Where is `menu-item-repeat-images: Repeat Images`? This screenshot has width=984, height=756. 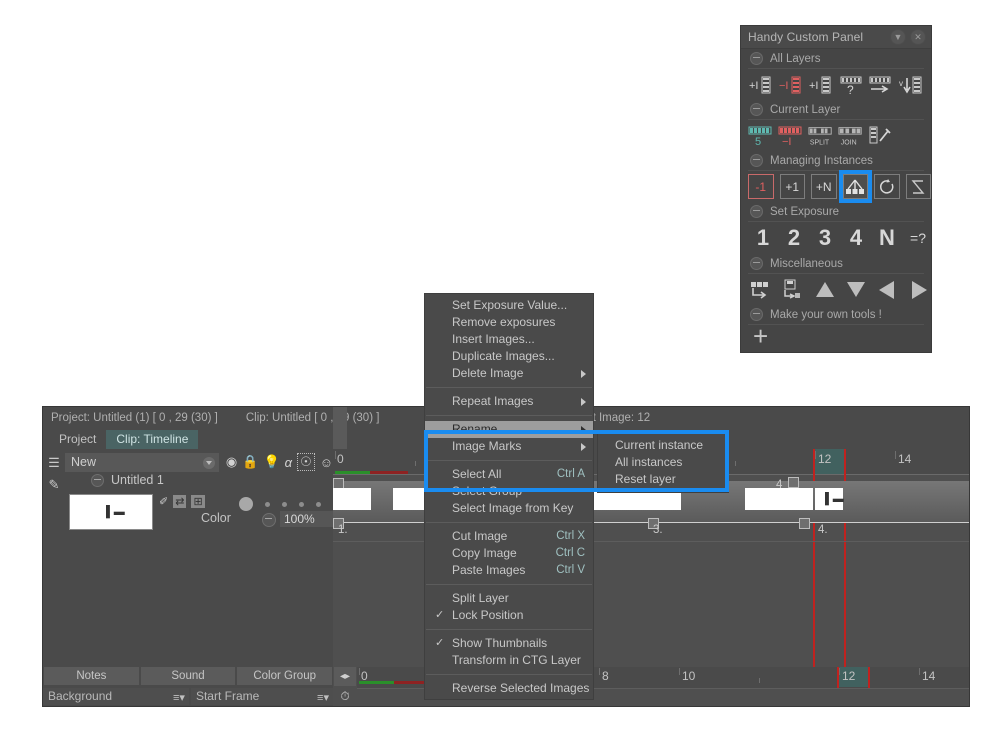 menu-item-repeat-images: Repeat Images is located at coordinates (509, 401).